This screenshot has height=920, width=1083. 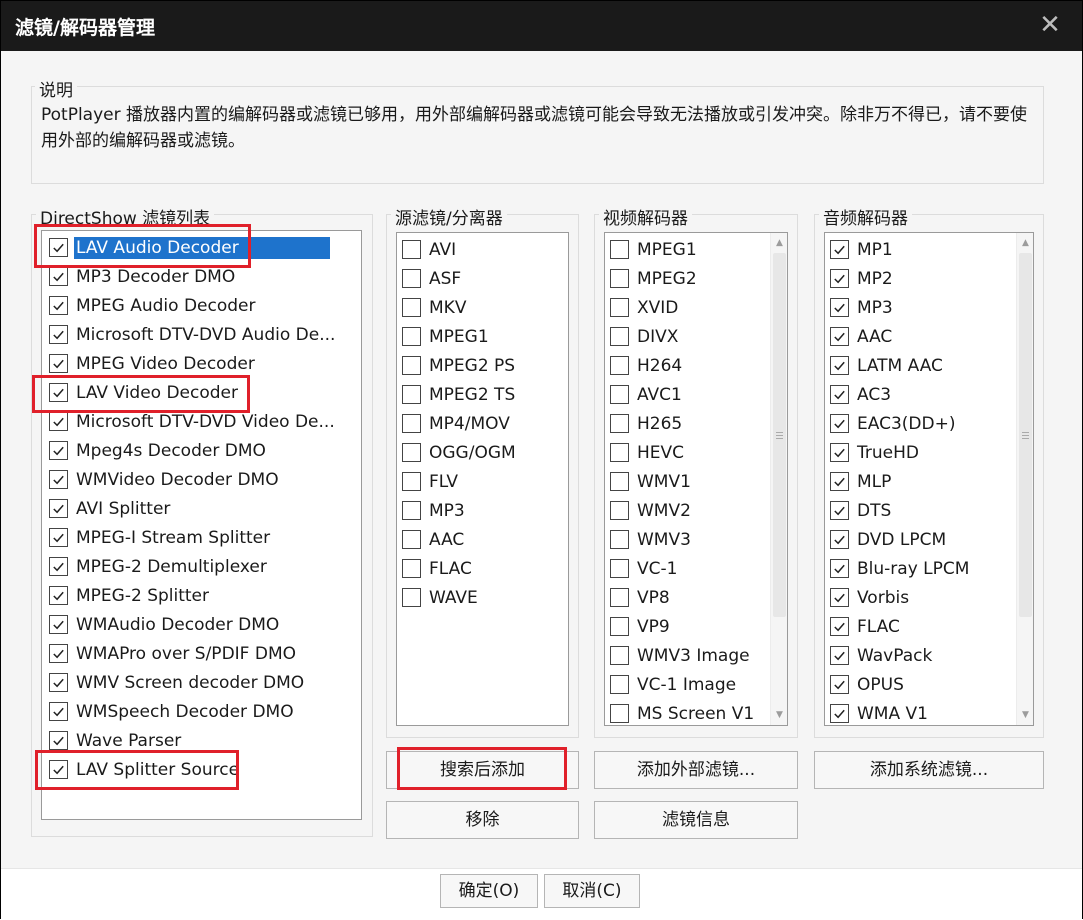 I want to click on list-item: WMSpeech Decoder DMO, so click(x=172, y=711).